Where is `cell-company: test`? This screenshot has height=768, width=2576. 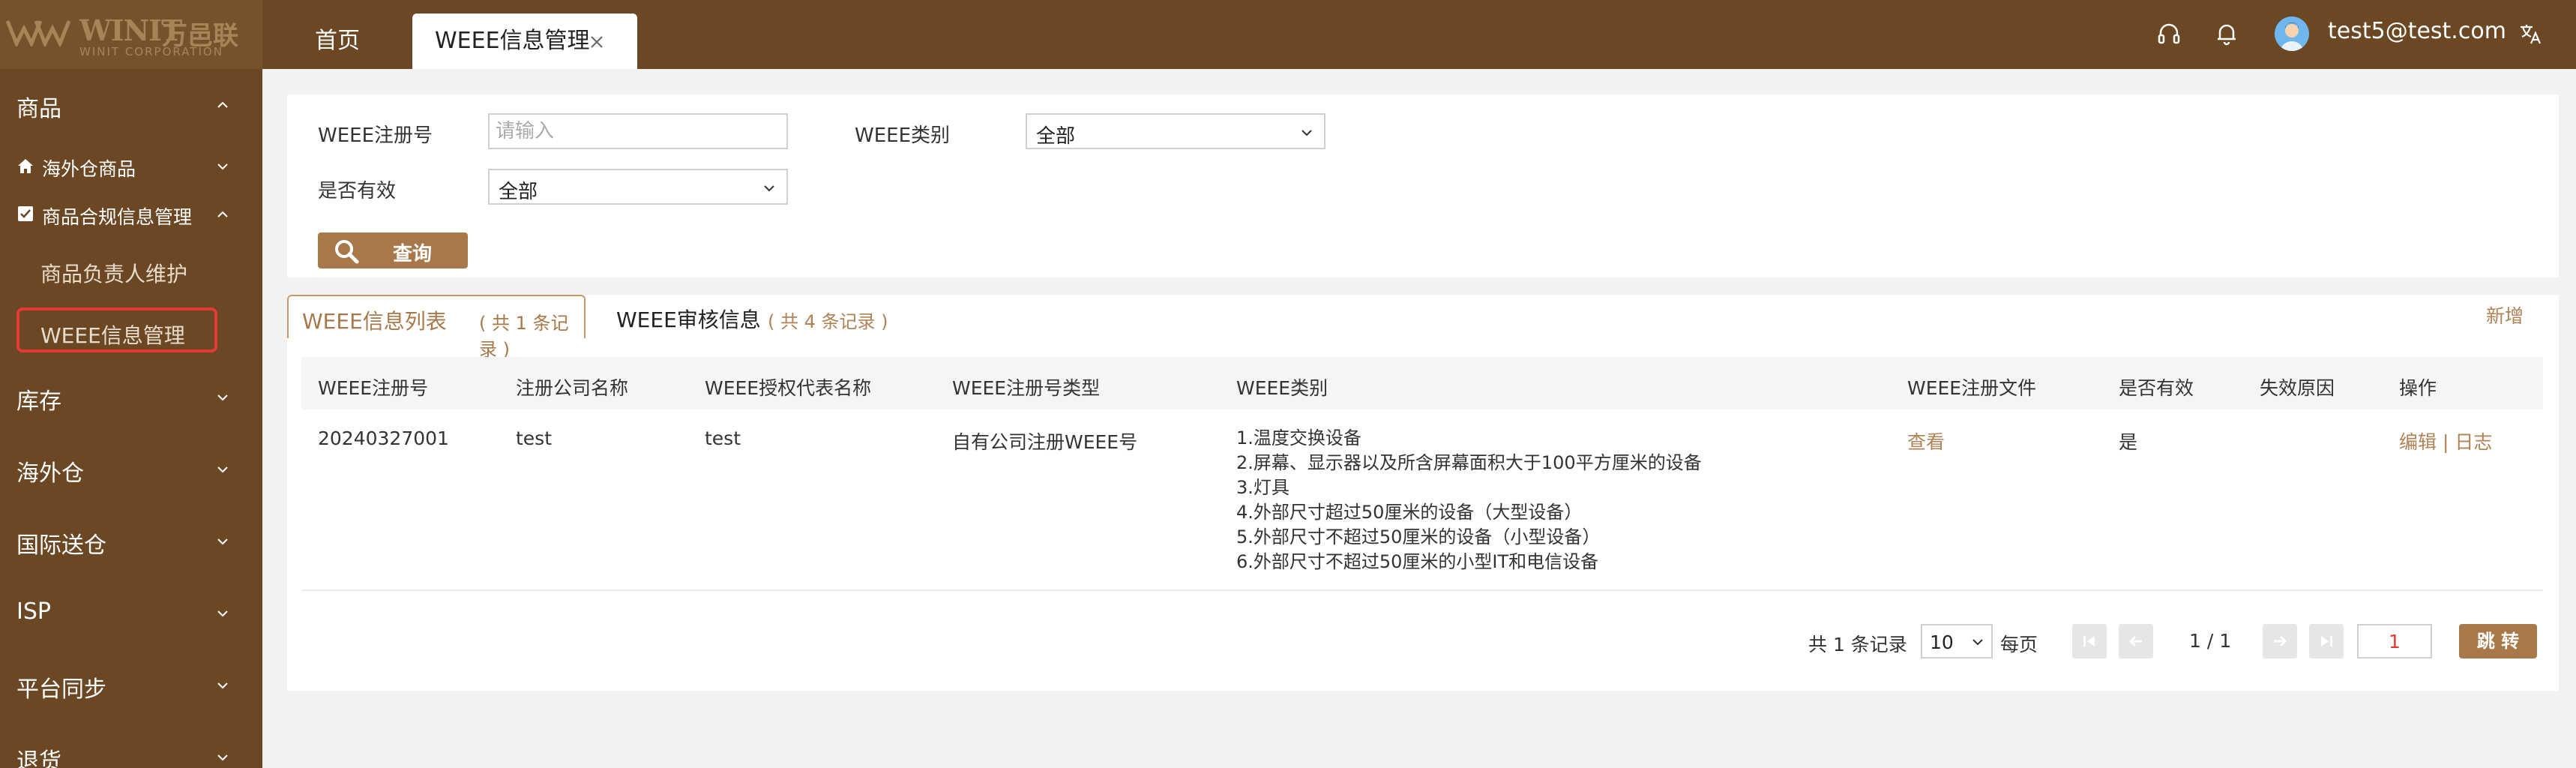 cell-company: test is located at coordinates (534, 438).